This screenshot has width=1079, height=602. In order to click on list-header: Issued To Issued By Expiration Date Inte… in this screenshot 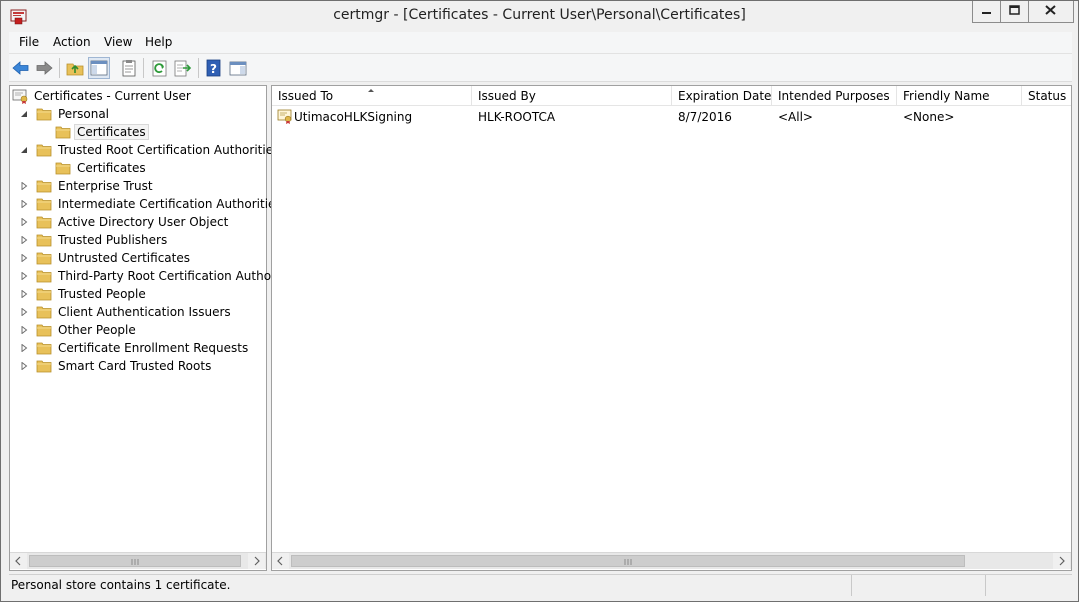, I will do `click(671, 96)`.